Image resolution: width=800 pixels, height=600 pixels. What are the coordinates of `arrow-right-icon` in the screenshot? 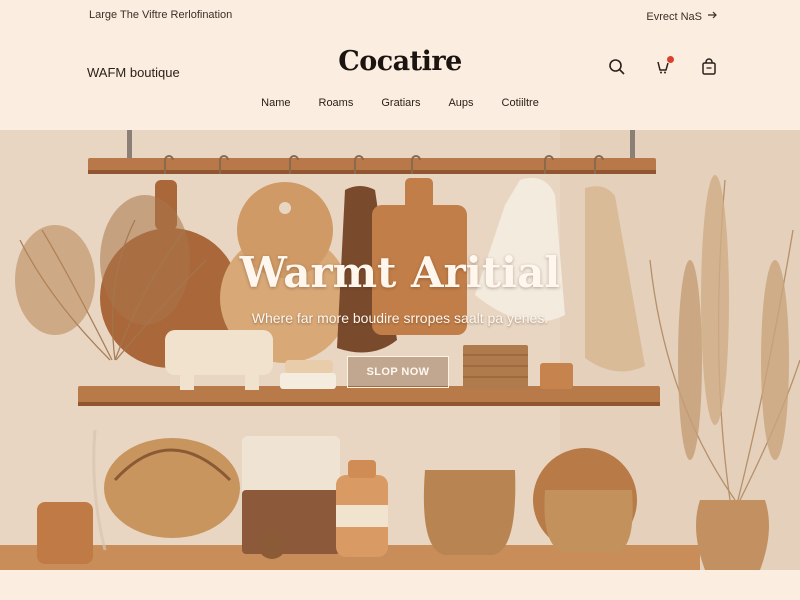 It's located at (712, 16).